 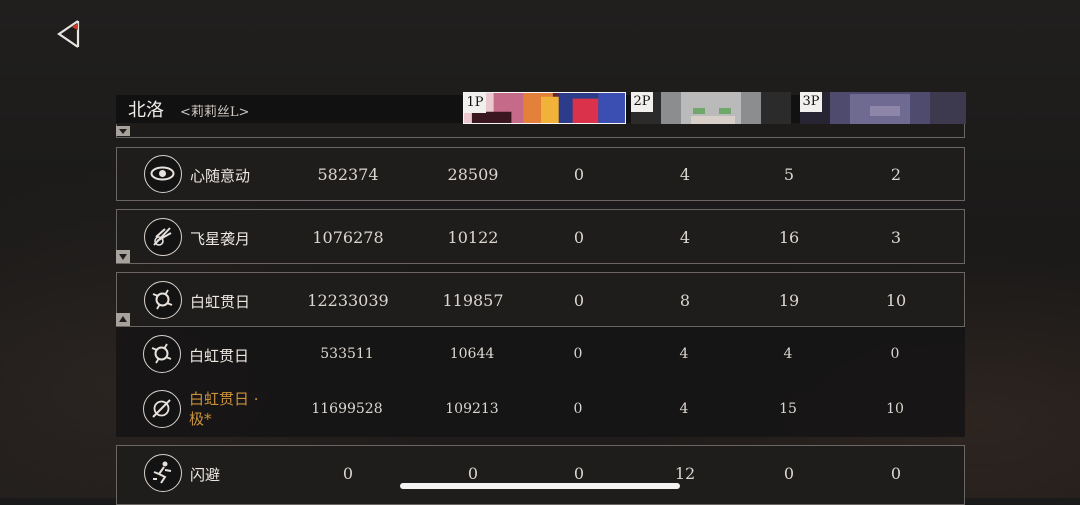 What do you see at coordinates (473, 174) in the screenshot?
I see `stat-value: 28509` at bounding box center [473, 174].